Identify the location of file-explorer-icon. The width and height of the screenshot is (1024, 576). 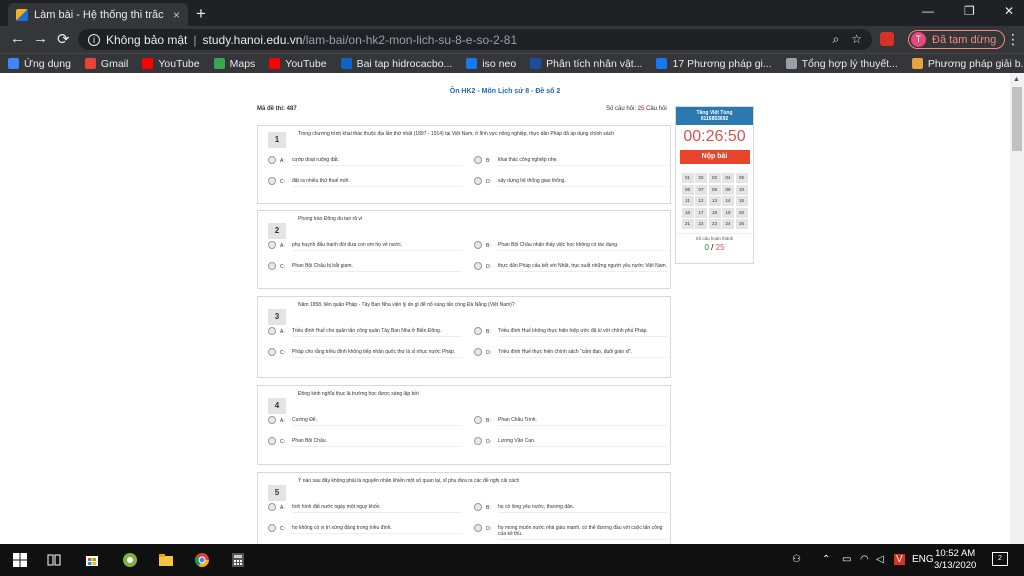
(166, 560).